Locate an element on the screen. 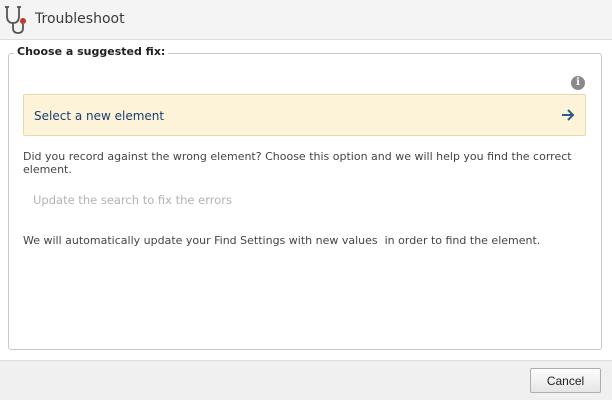 Image resolution: width=612 pixels, height=400 pixels. select-new-element-option: Select a new element is located at coordinates (304, 115).